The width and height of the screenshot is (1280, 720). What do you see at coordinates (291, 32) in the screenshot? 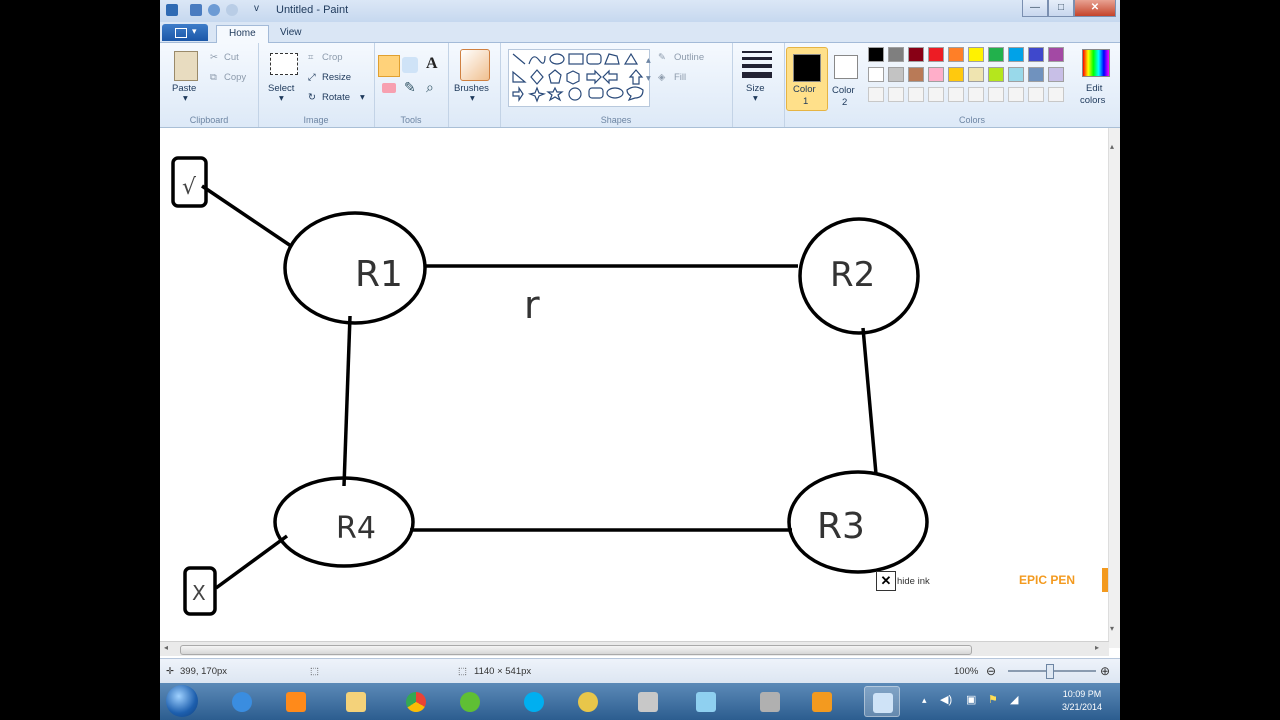
I see `tab-view: View` at bounding box center [291, 32].